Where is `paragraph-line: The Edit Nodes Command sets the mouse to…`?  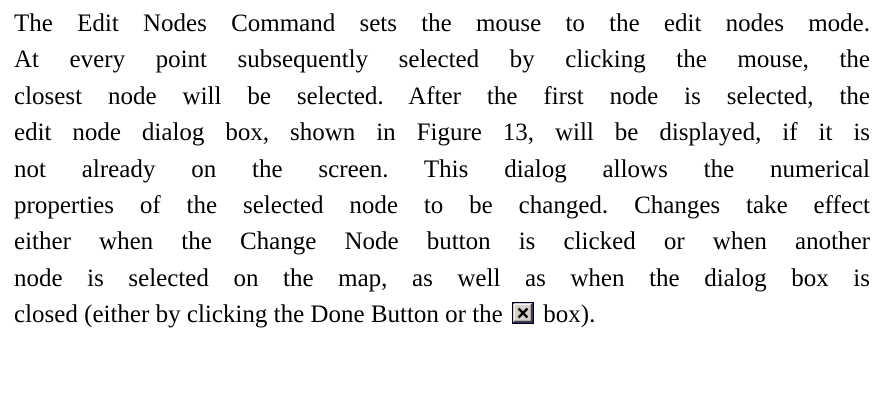 paragraph-line: The Edit Nodes Command sets the mouse to… is located at coordinates (442, 23).